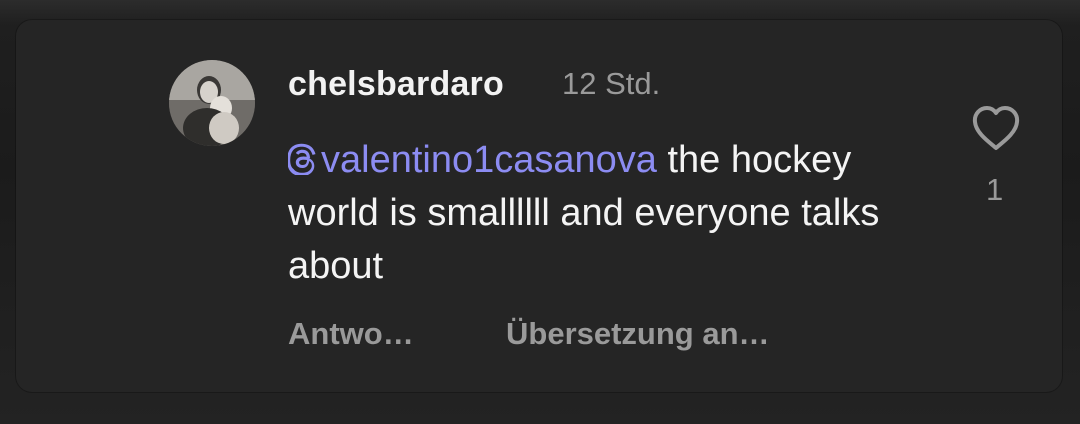 The width and height of the screenshot is (1080, 424). I want to click on like-count: 1, so click(995, 189).